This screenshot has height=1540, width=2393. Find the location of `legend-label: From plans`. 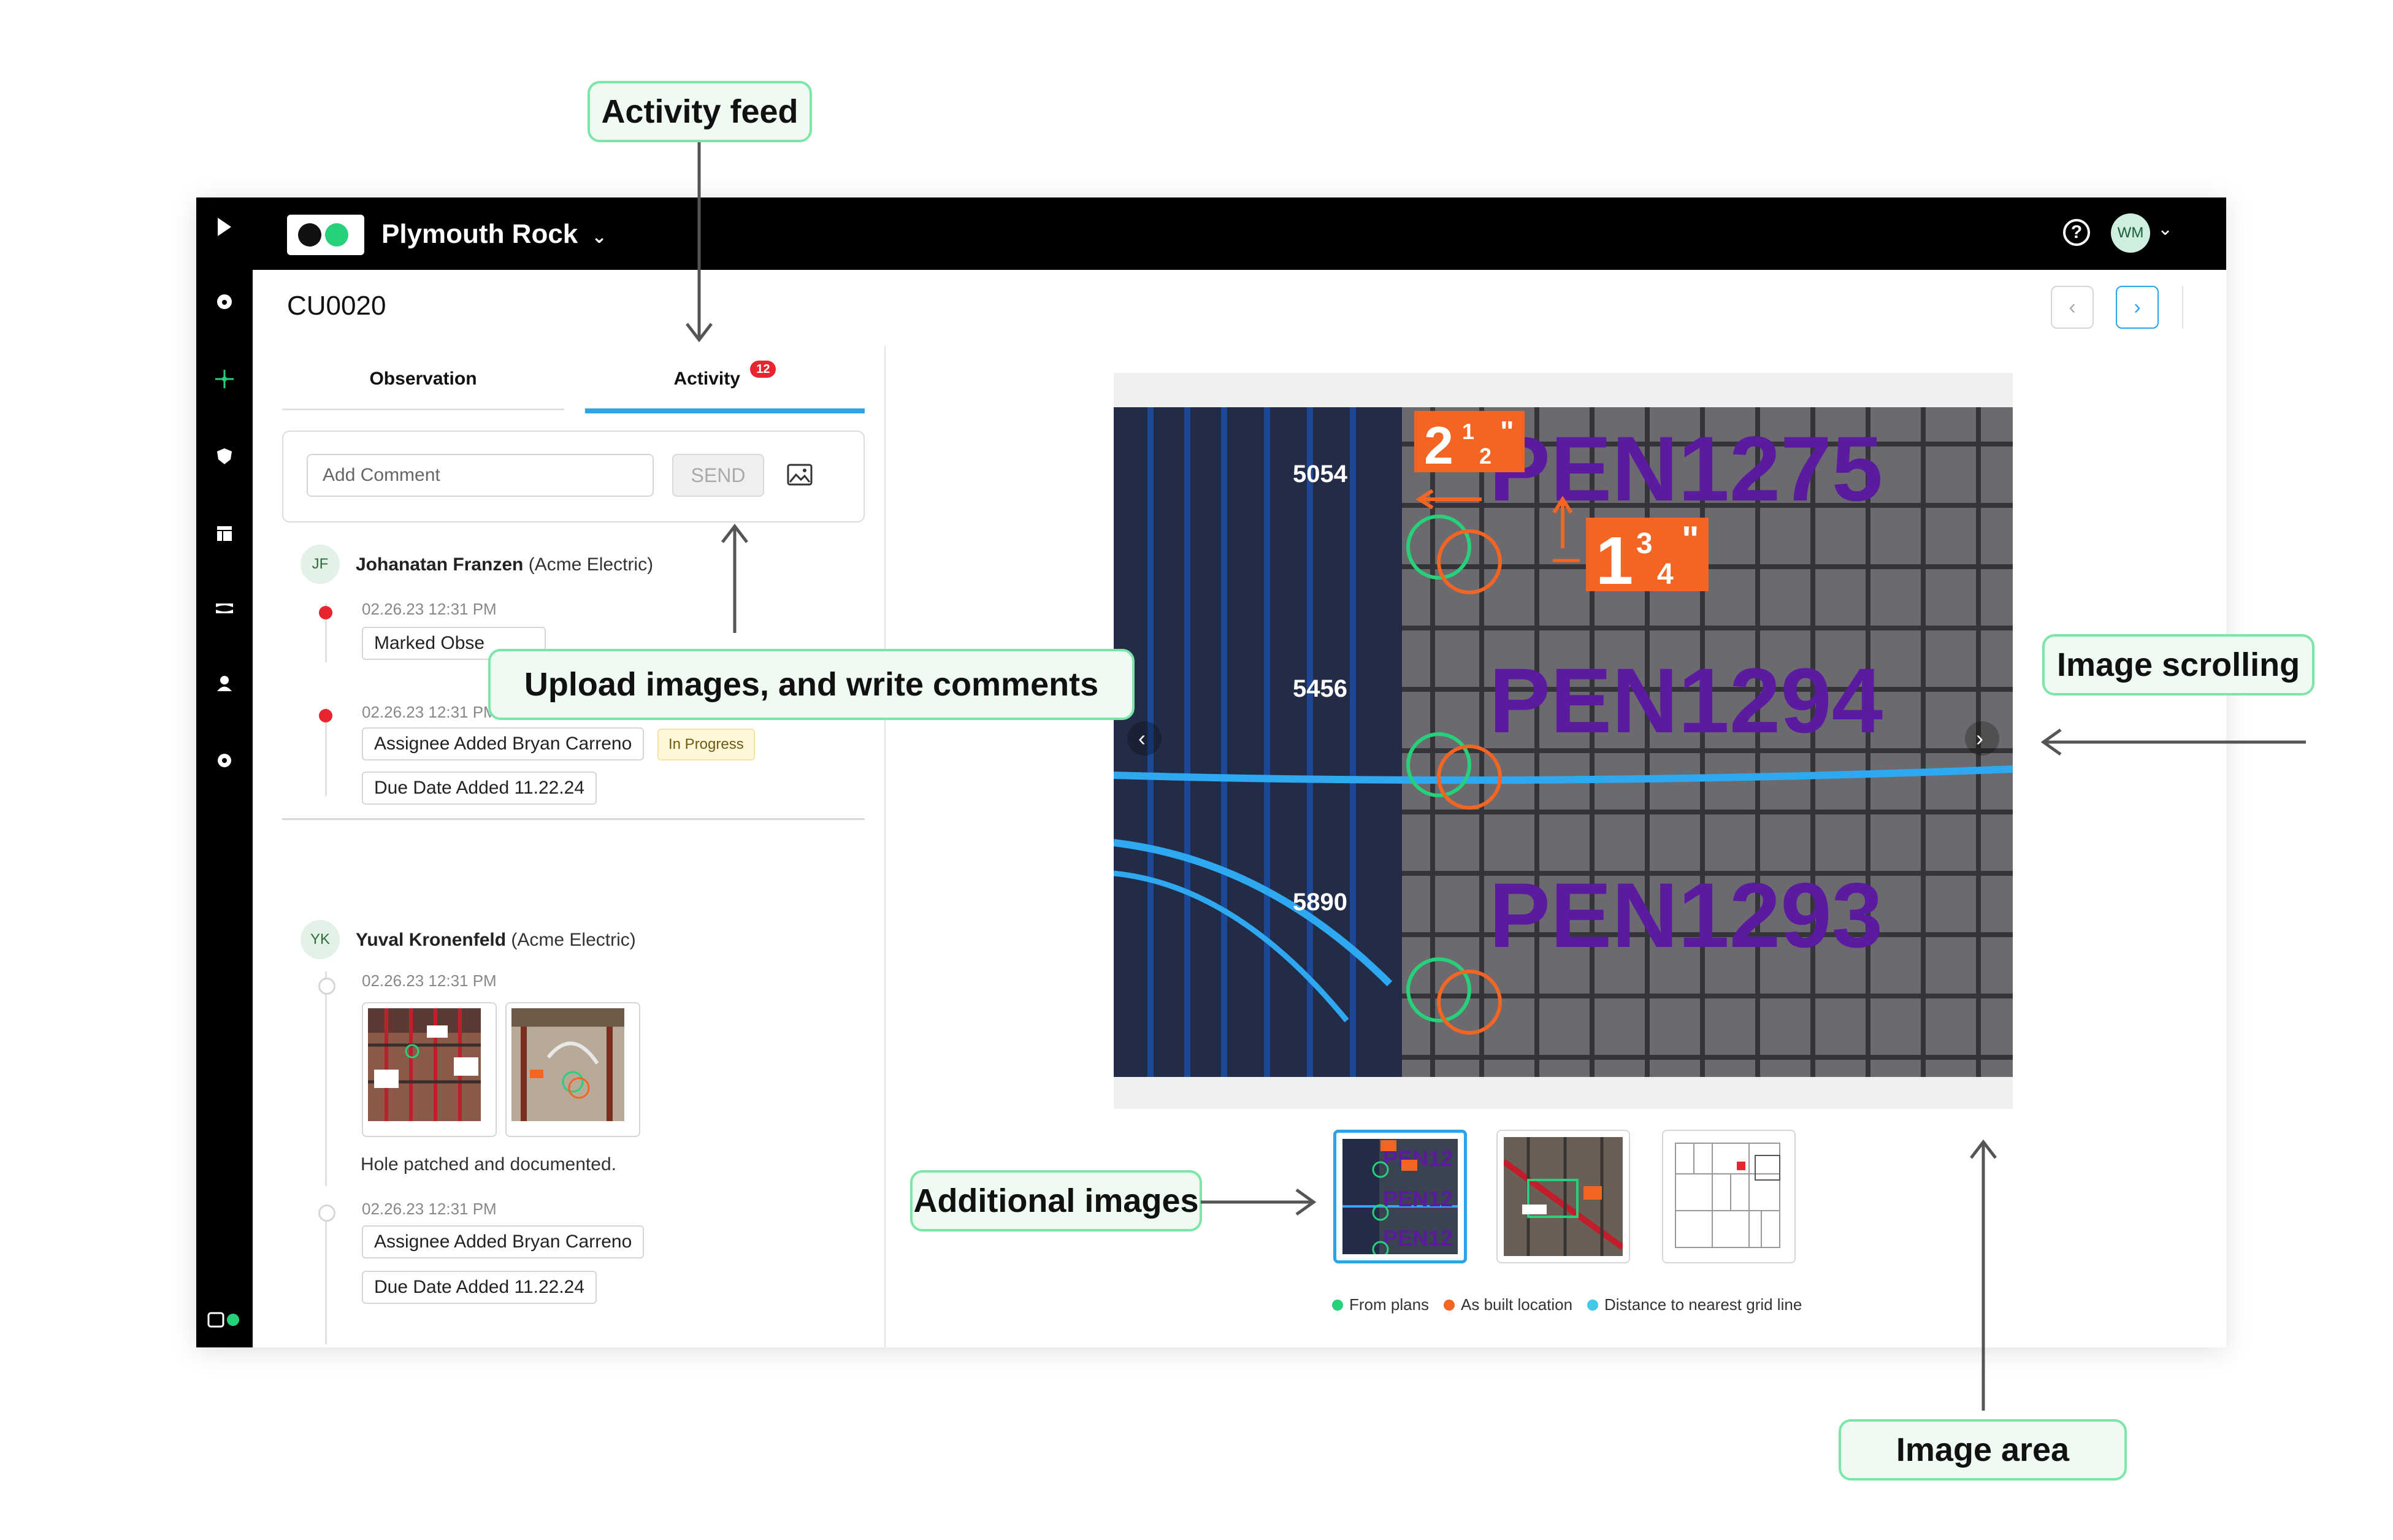

legend-label: From plans is located at coordinates (1389, 1304).